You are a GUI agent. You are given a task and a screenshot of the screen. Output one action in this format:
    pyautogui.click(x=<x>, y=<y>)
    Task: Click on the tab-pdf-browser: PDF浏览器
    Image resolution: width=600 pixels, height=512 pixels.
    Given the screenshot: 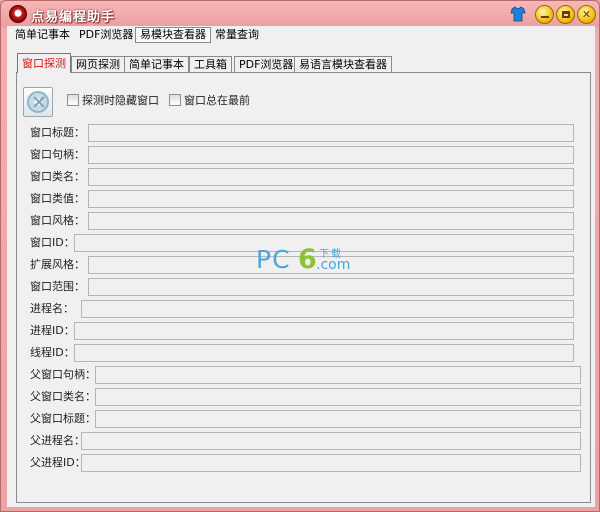 What is the action you would take?
    pyautogui.click(x=266, y=64)
    